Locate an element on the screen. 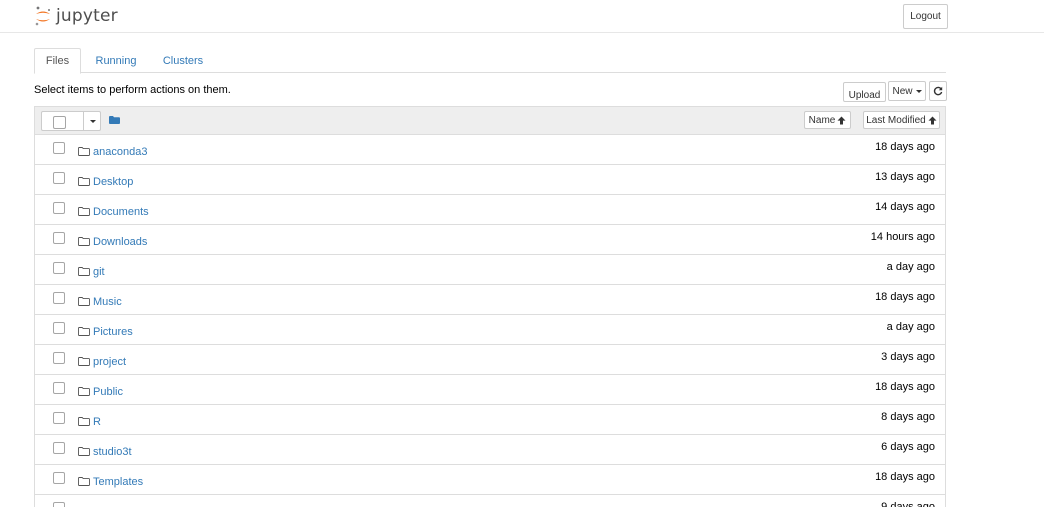 The image size is (1044, 507). refresh-button is located at coordinates (938, 91).